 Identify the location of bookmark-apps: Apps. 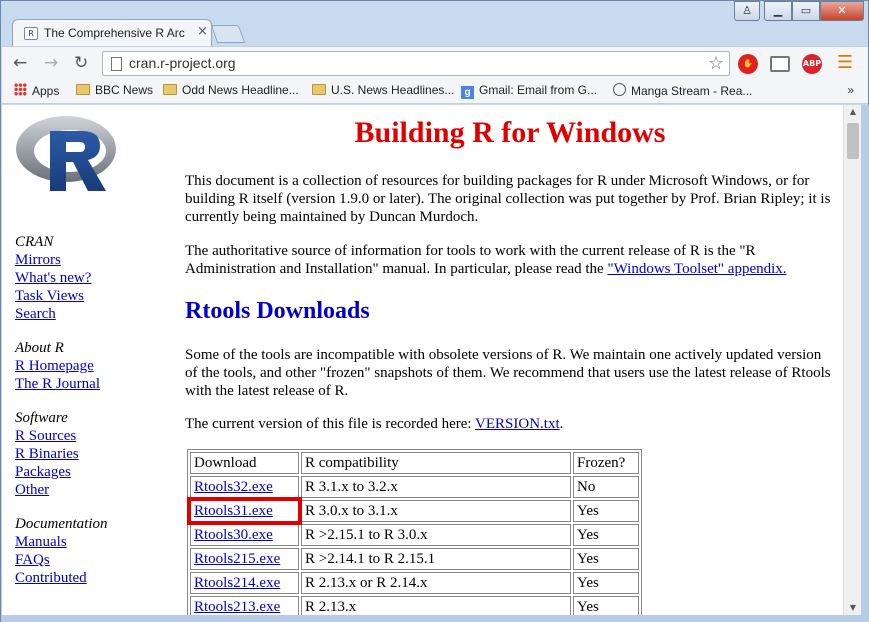
(36, 90).